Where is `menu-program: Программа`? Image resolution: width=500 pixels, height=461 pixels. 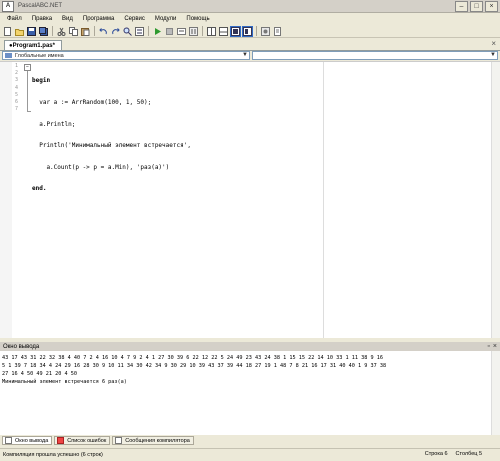 menu-program: Программа is located at coordinates (98, 19).